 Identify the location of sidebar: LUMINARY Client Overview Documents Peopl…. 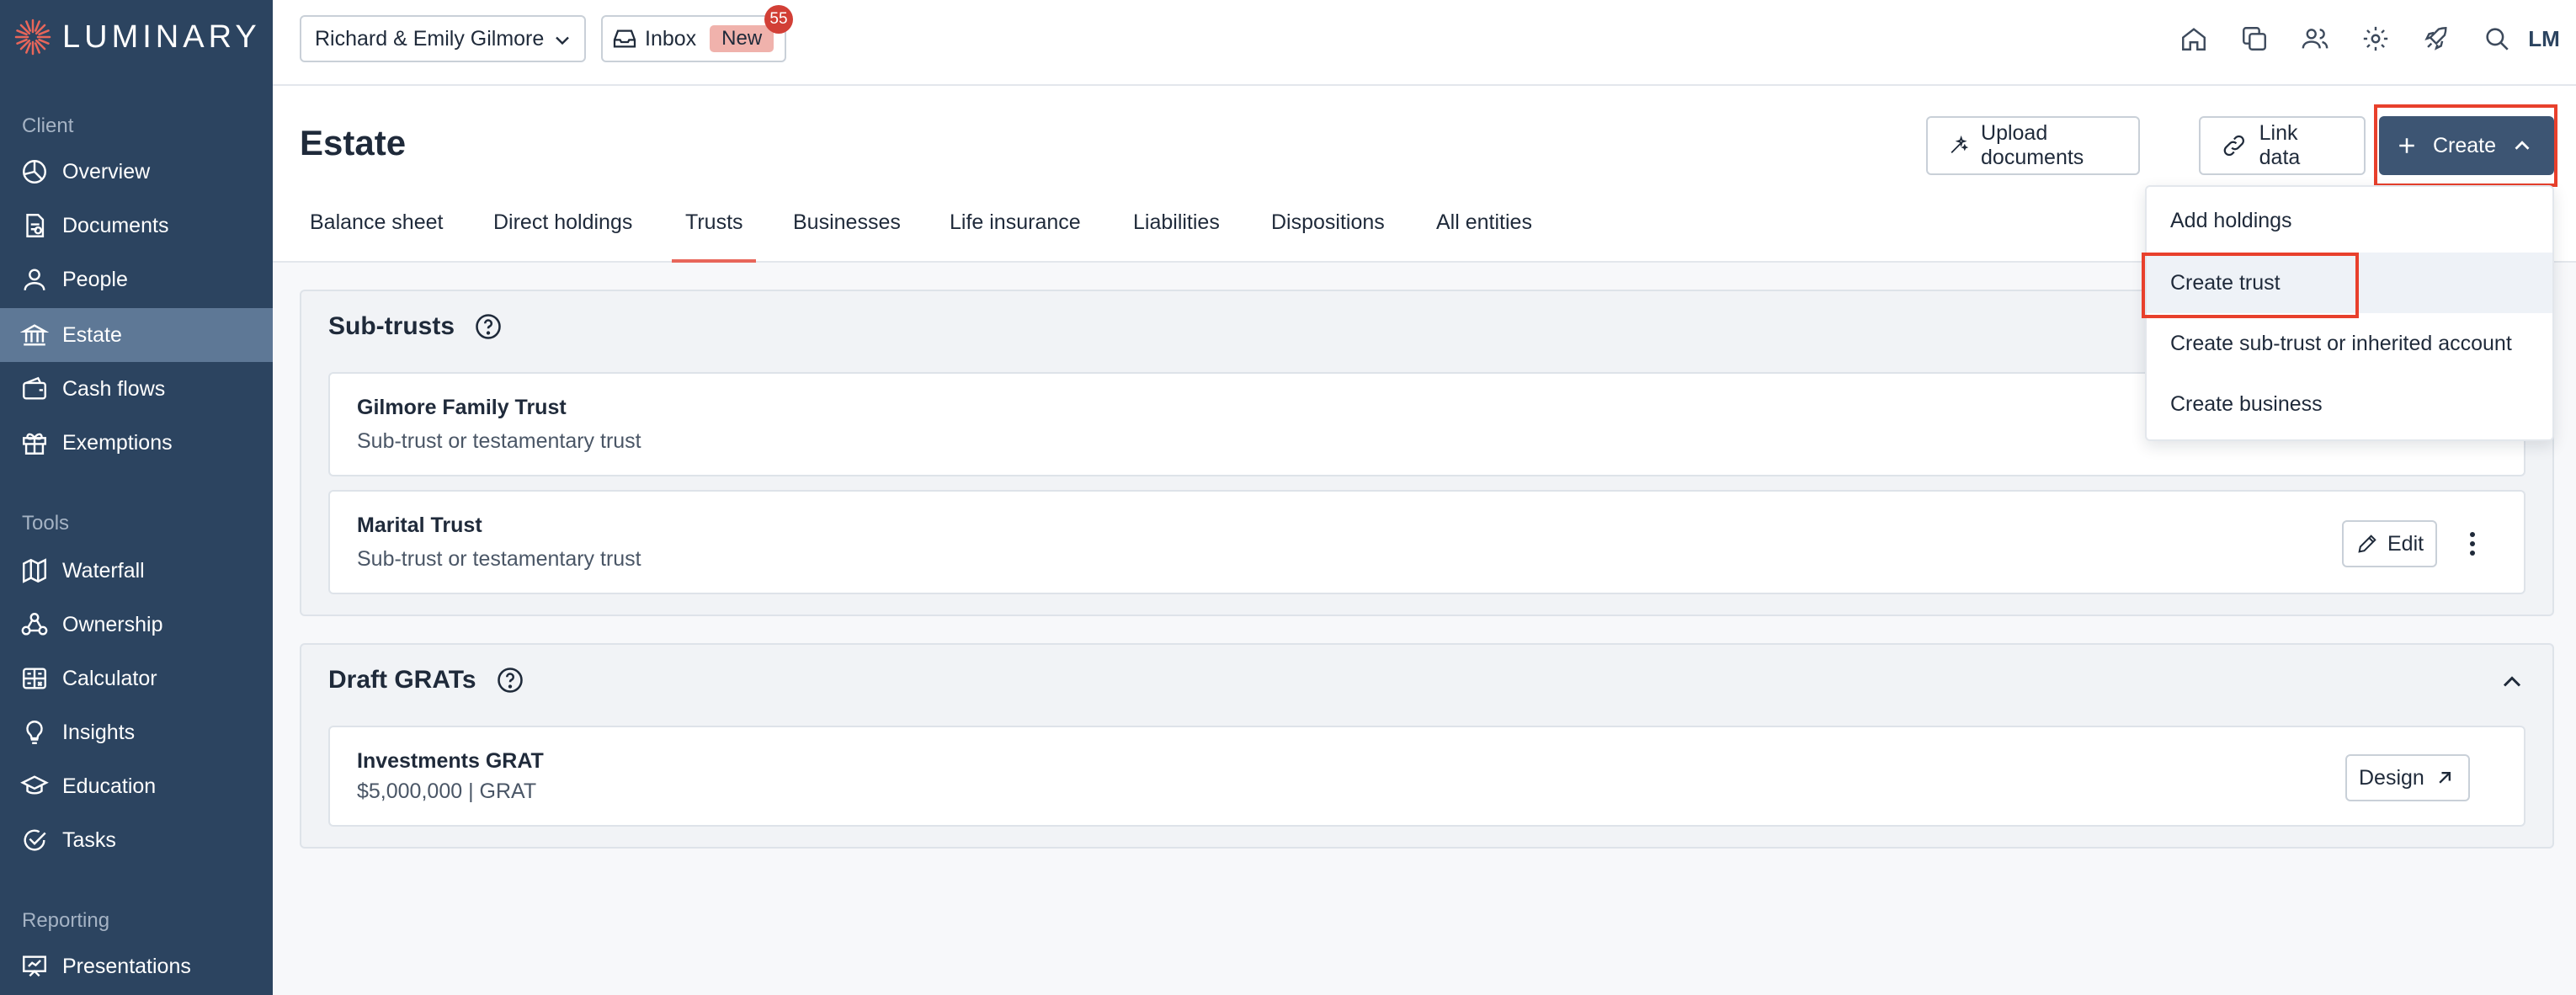
(137, 497).